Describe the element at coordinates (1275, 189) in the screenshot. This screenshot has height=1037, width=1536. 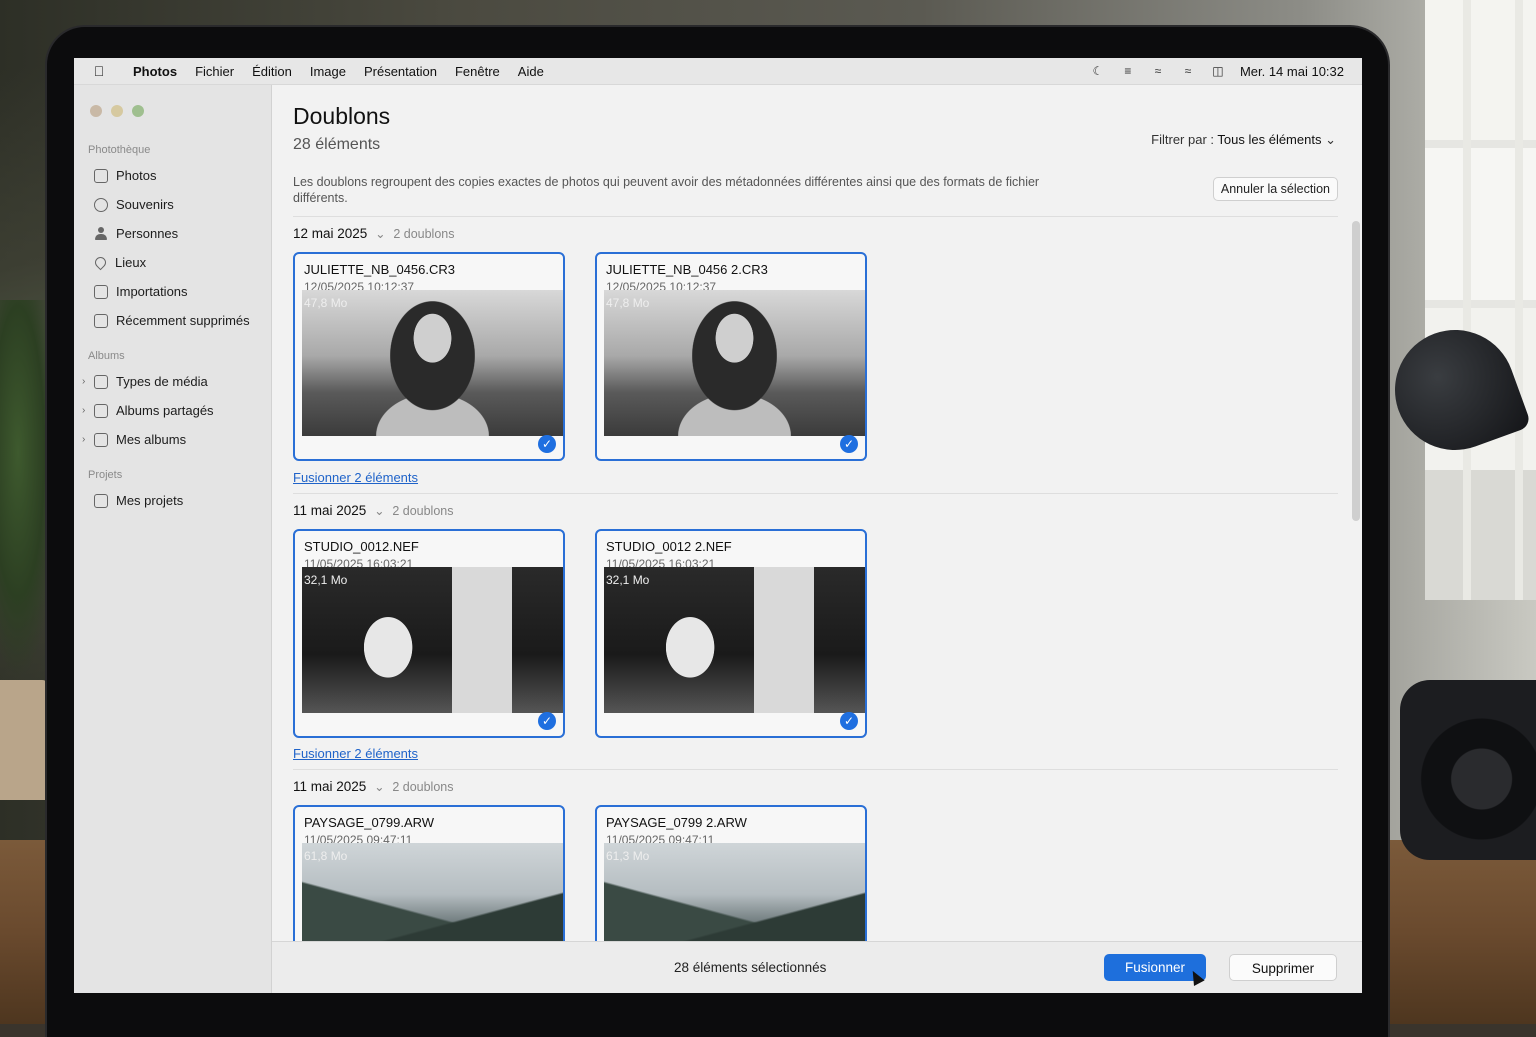
I see `cancel-selection-button: Annuler la sélection` at that location.